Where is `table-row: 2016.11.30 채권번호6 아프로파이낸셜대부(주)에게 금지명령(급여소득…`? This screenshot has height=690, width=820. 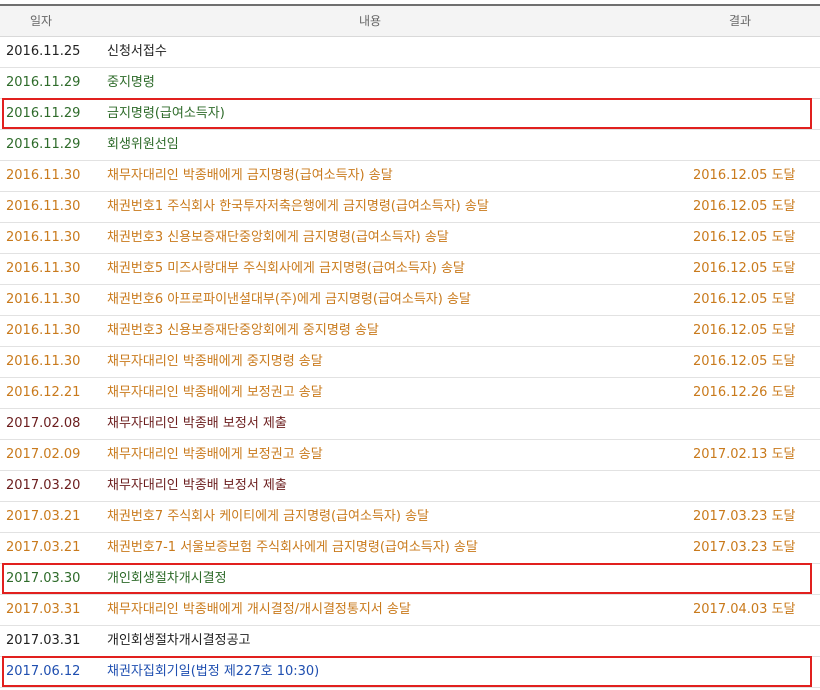 table-row: 2016.11.30 채권번호6 아프로파이낸셜대부(주)에게 금지명령(급여소득… is located at coordinates (410, 300).